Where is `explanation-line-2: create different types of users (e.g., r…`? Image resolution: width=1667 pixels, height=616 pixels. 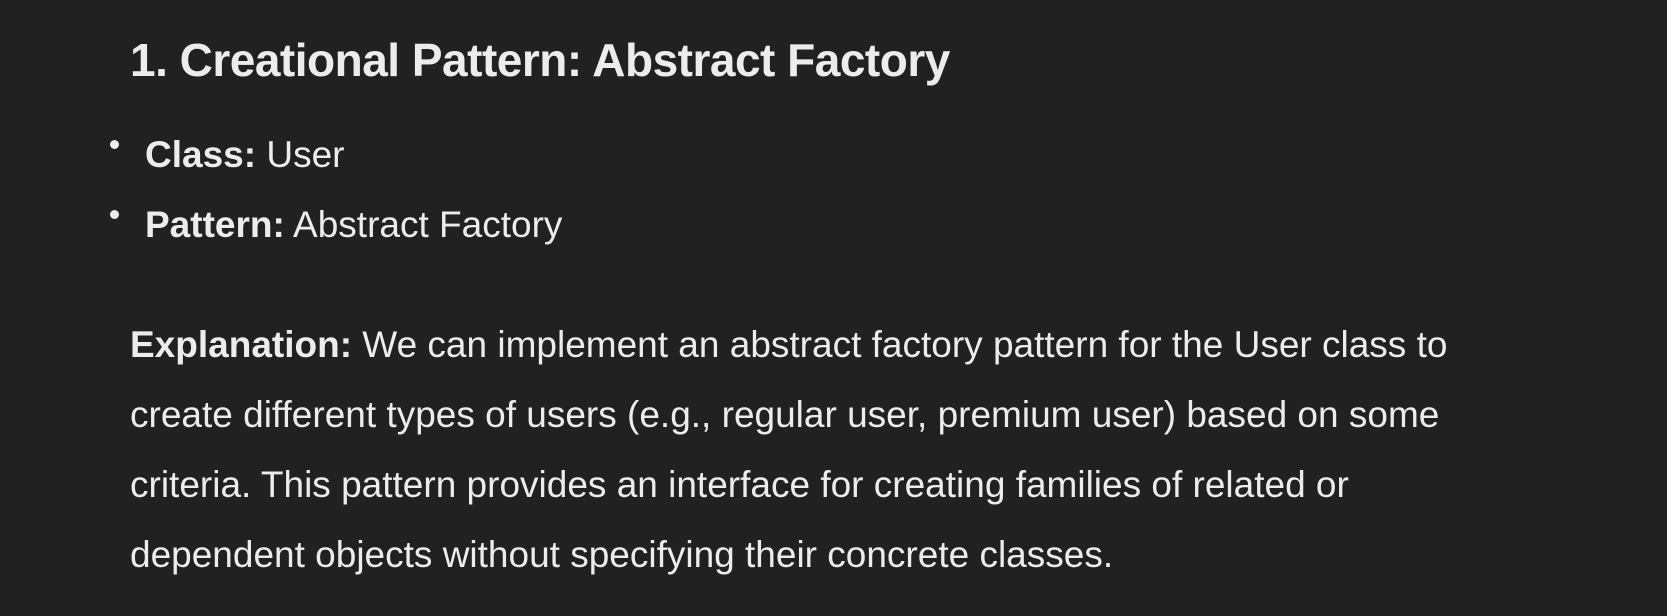
explanation-line-2: create different types of users (e.g., r… is located at coordinates (785, 414).